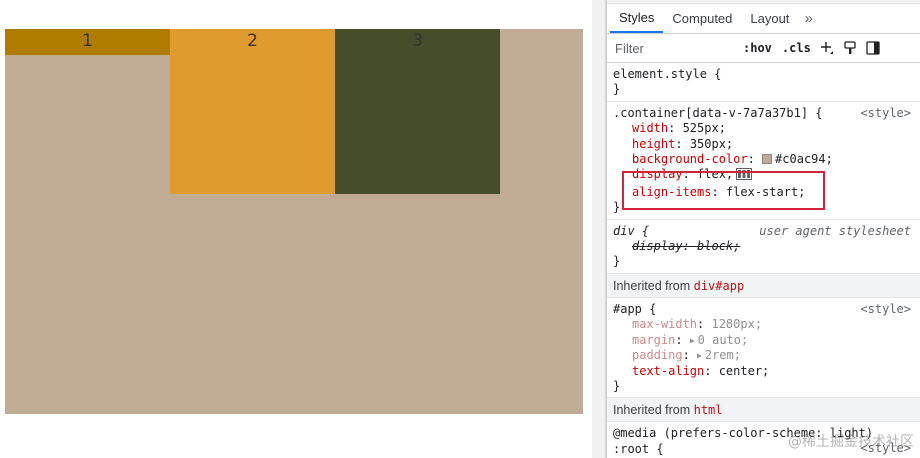 The height and width of the screenshot is (458, 920). What do you see at coordinates (850, 48) in the screenshot?
I see `paint-brush-icon` at bounding box center [850, 48].